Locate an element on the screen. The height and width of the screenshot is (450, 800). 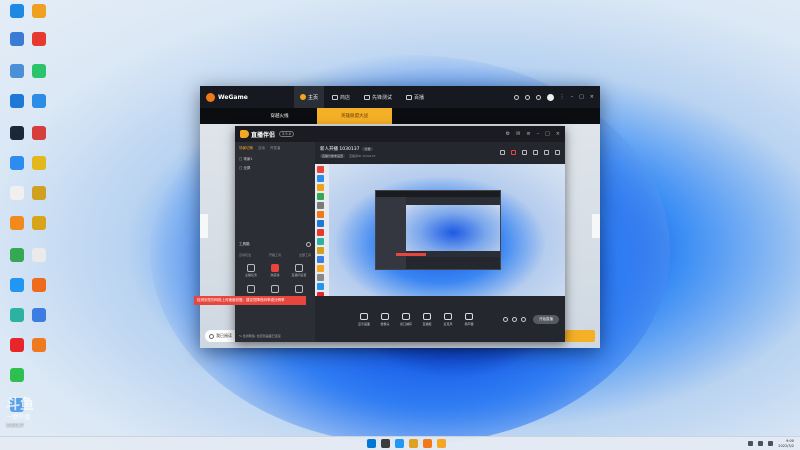
nested-preview is located at coordinates (453, 228).